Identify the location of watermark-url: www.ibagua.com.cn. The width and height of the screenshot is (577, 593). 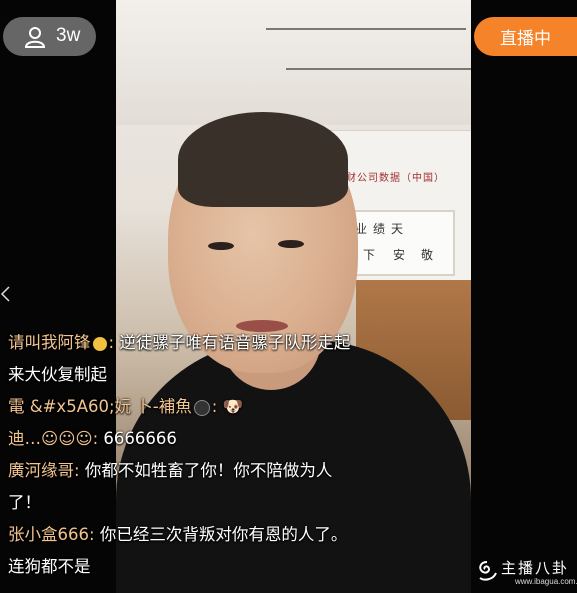
(546, 581).